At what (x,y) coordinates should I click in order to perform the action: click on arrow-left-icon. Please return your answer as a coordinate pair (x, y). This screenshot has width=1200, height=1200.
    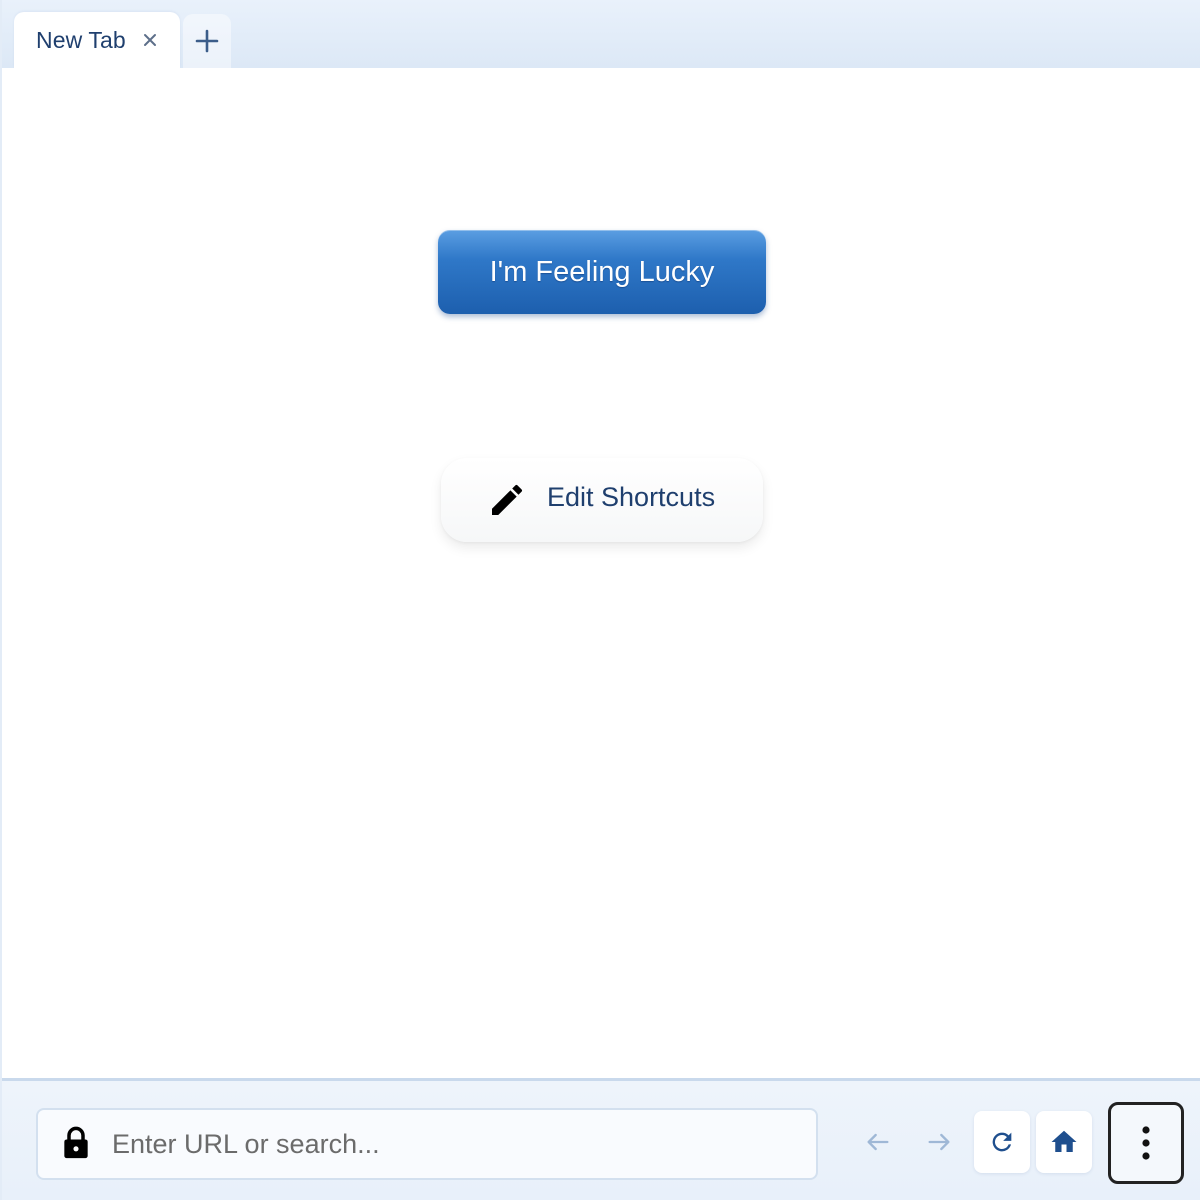
    Looking at the image, I should click on (878, 1142).